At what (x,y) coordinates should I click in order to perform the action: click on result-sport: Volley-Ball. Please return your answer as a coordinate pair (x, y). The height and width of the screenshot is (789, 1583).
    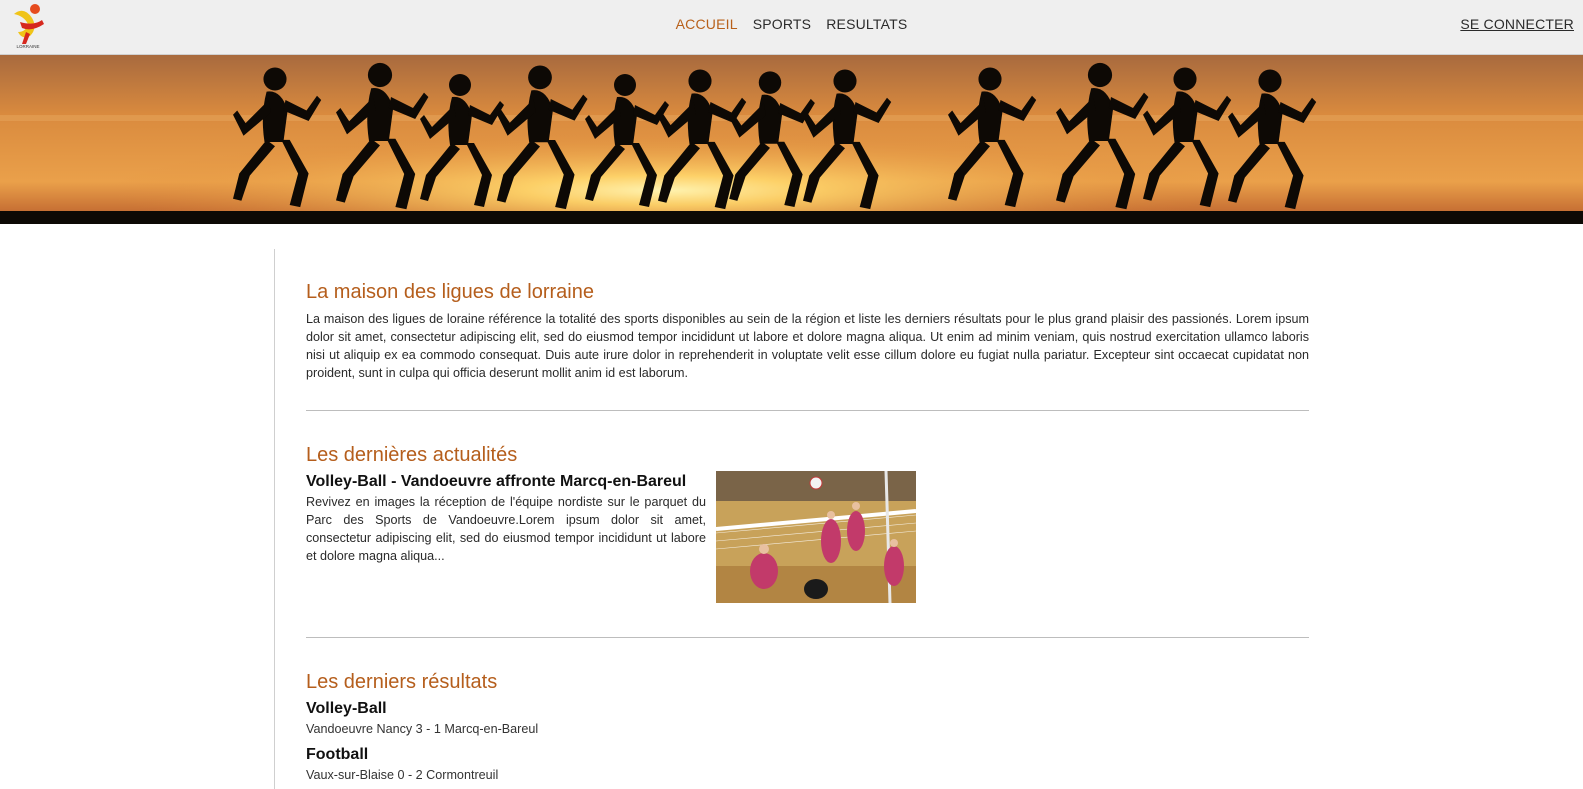
    Looking at the image, I should click on (346, 708).